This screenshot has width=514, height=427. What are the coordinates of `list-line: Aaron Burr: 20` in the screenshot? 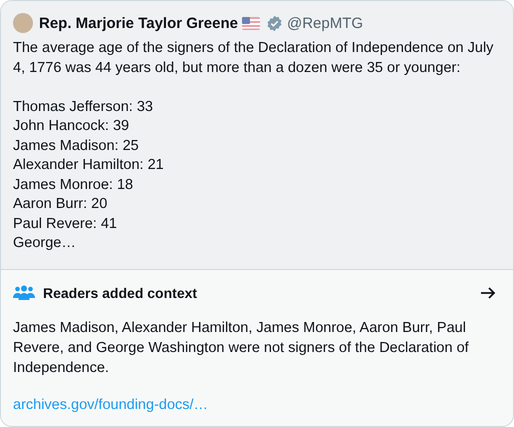 It's located at (60, 204).